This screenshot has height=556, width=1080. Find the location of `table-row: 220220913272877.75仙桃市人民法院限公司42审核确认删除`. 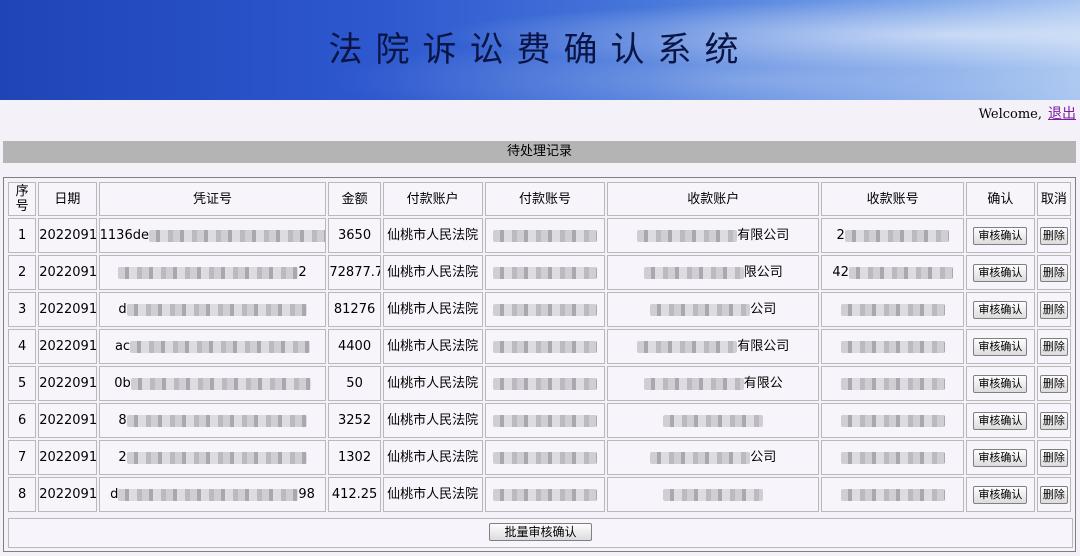

table-row: 220220913272877.75仙桃市人民法院限公司42审核确认删除 is located at coordinates (539, 272).